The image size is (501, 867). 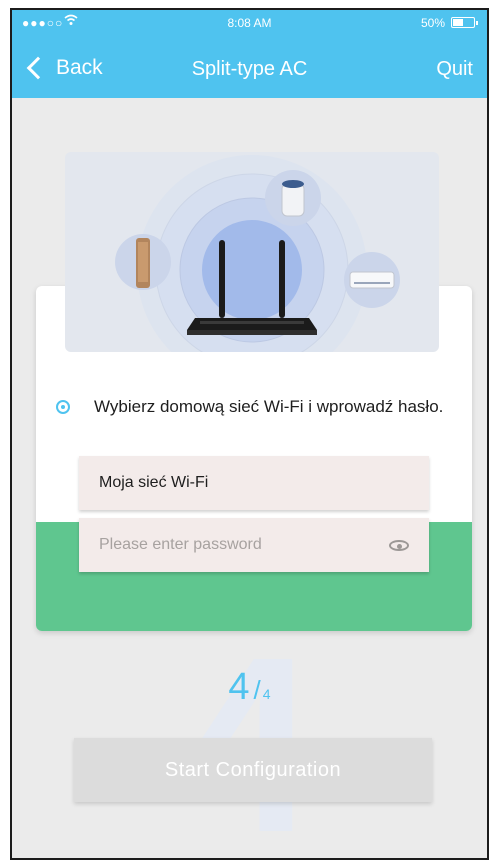 What do you see at coordinates (180, 544) in the screenshot?
I see `password-placeholder: Please enter password` at bounding box center [180, 544].